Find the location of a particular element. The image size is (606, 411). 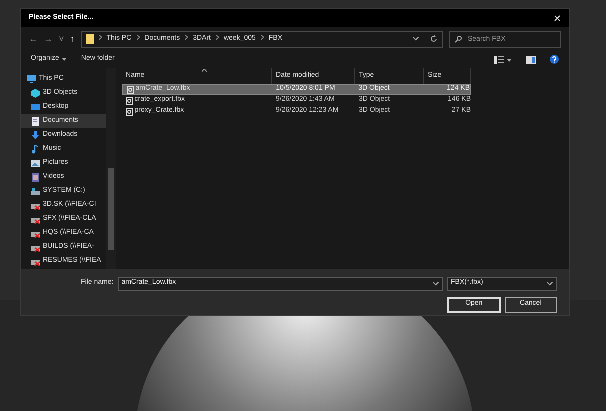

download-icon is located at coordinates (35, 135).